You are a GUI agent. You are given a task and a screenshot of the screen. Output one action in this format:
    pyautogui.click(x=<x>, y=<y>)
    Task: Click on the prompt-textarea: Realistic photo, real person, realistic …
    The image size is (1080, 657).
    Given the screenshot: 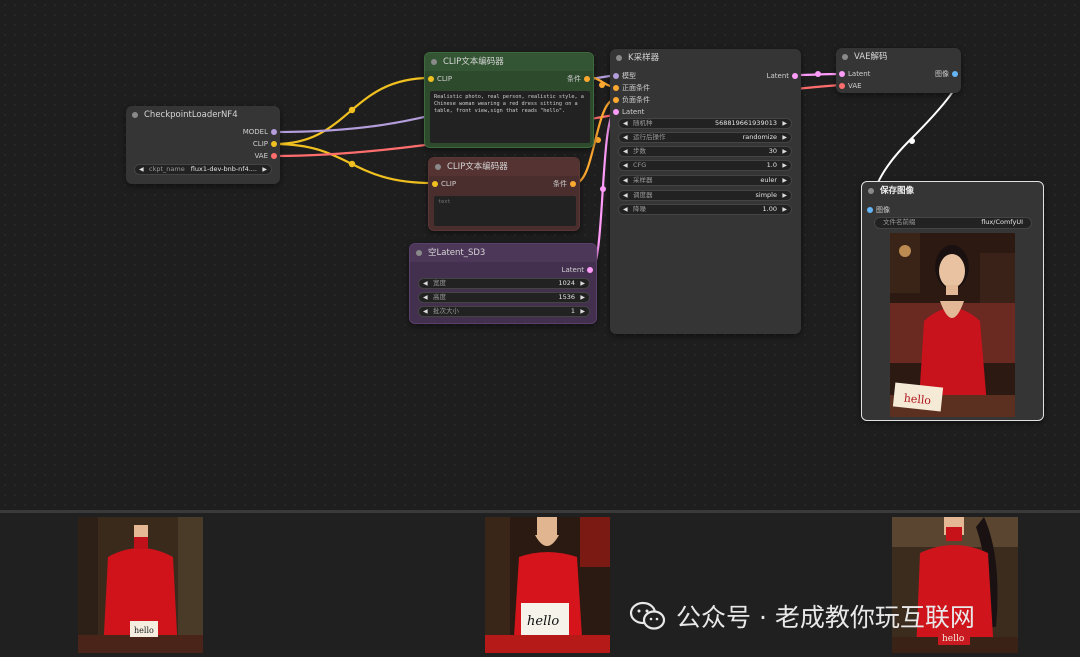 What is the action you would take?
    pyautogui.click(x=510, y=117)
    